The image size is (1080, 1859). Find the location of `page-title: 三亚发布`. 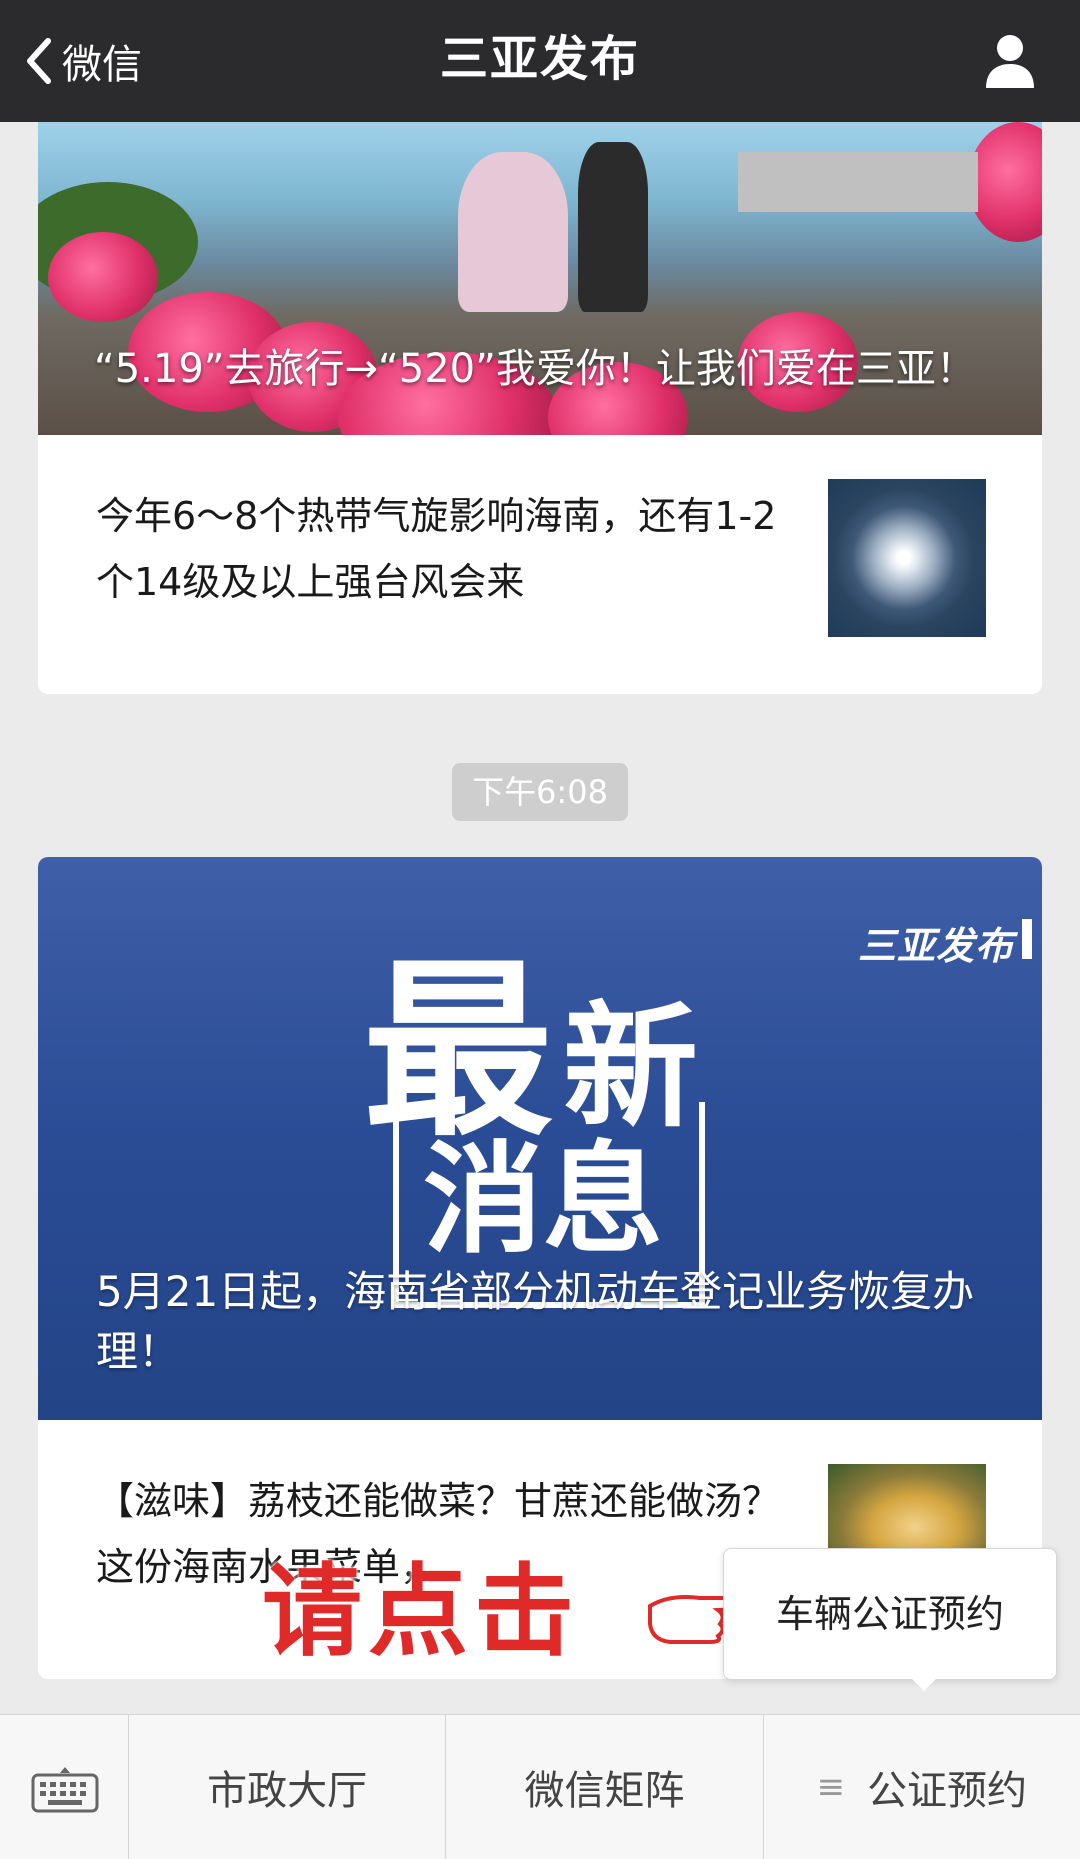

page-title: 三亚发布 is located at coordinates (539, 59).